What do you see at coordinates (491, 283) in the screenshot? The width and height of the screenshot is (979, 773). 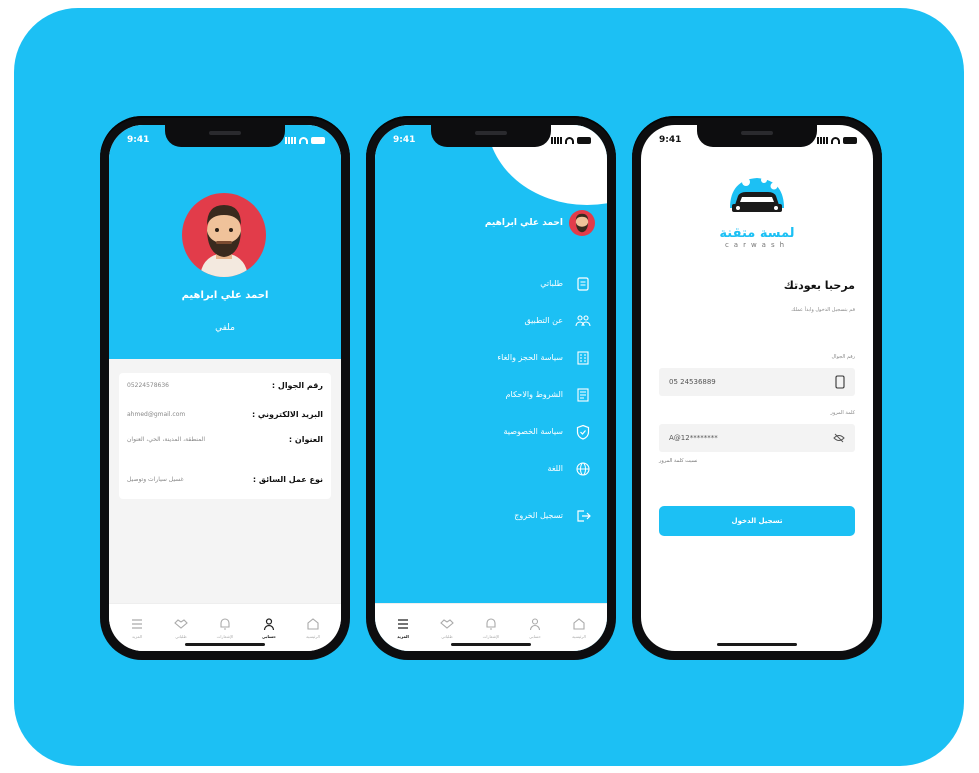 I see `menu-item-orders: طلباتي` at bounding box center [491, 283].